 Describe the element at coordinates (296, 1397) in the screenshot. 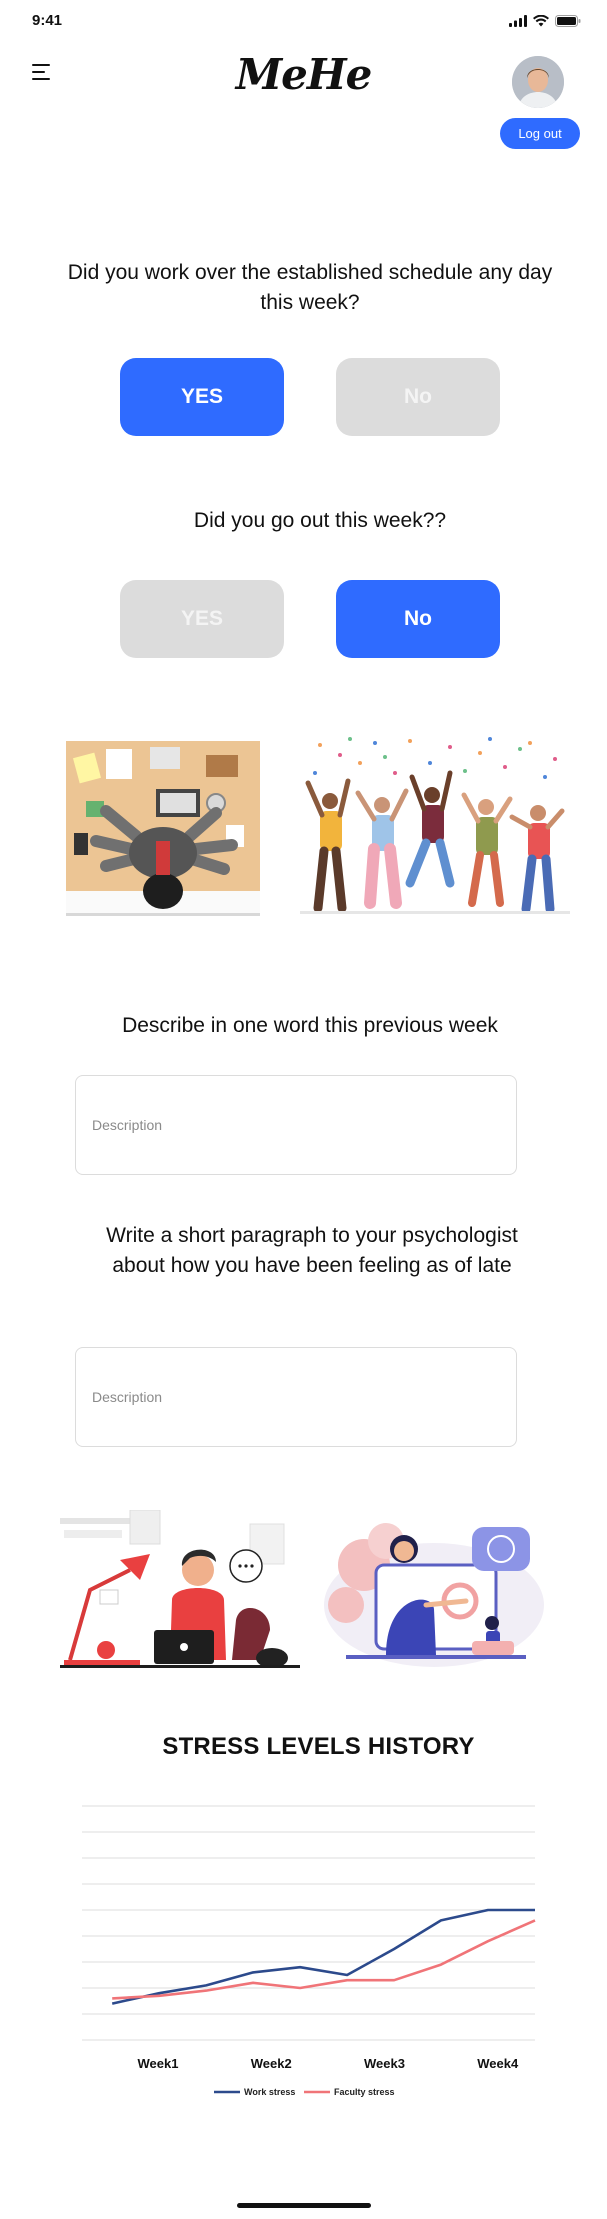

I see `feelings-input` at that location.